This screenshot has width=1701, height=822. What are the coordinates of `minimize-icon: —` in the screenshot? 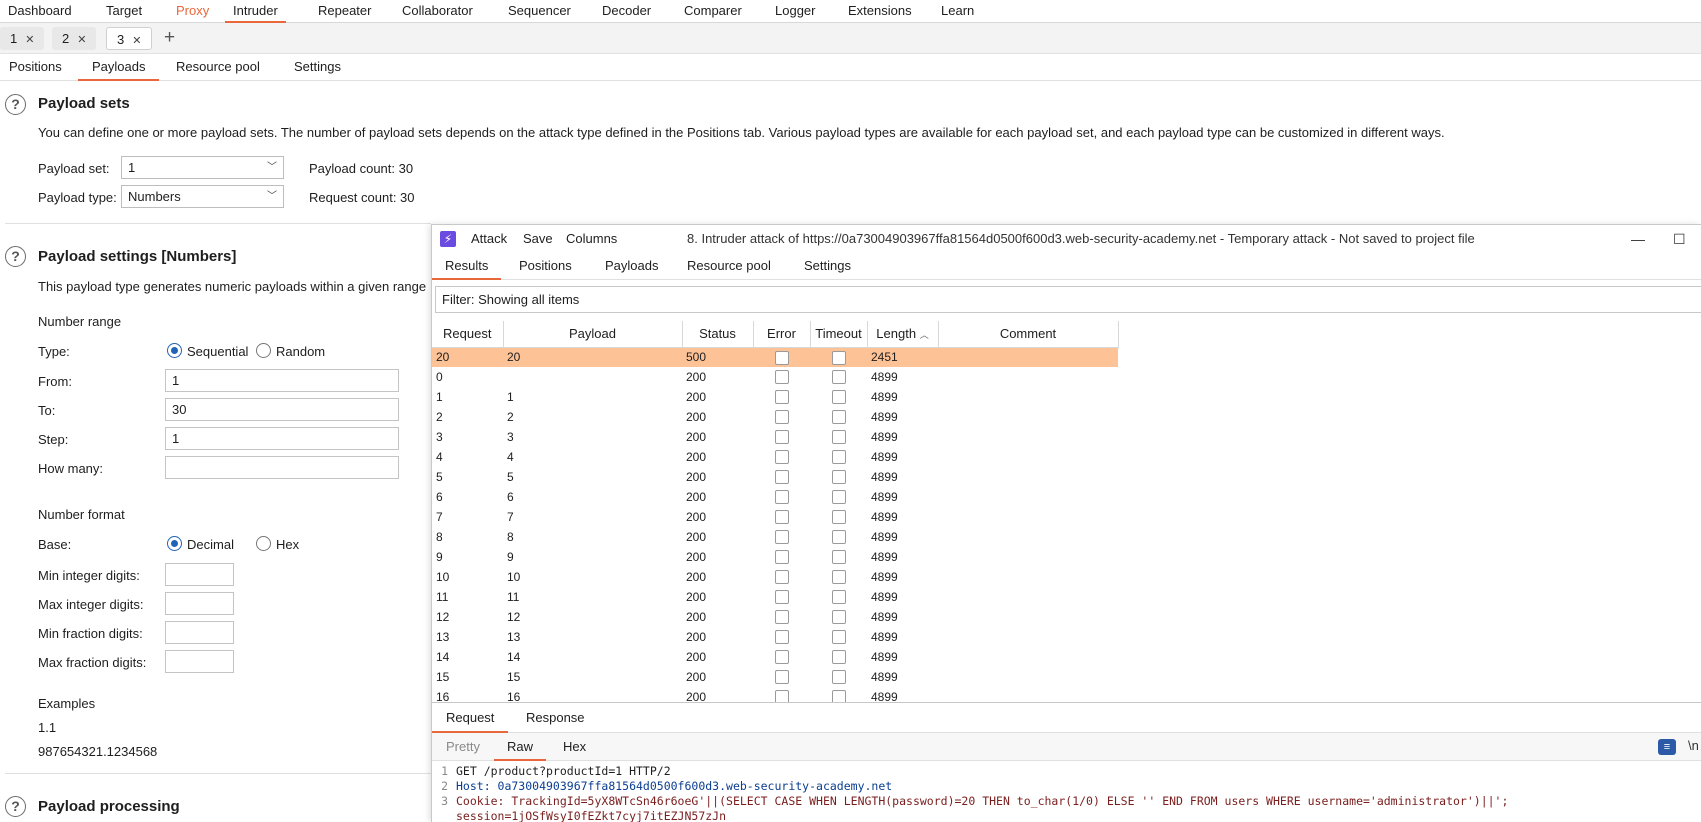 It's located at (1638, 239).